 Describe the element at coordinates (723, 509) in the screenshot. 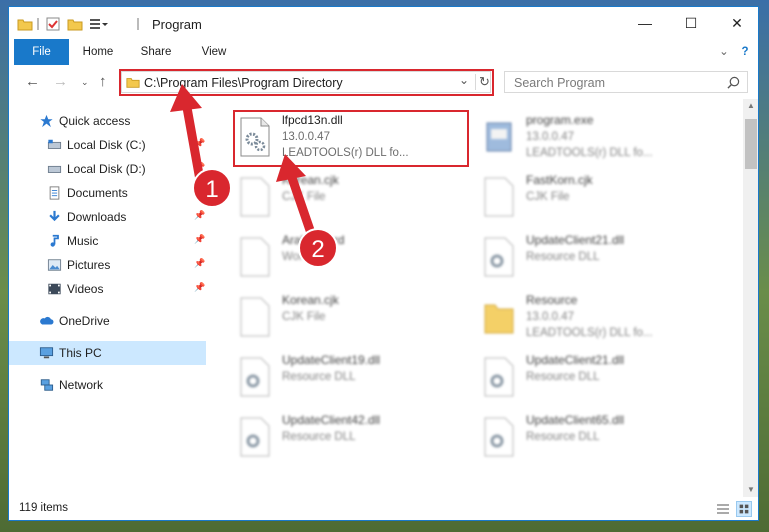

I see `details-view-icon` at that location.